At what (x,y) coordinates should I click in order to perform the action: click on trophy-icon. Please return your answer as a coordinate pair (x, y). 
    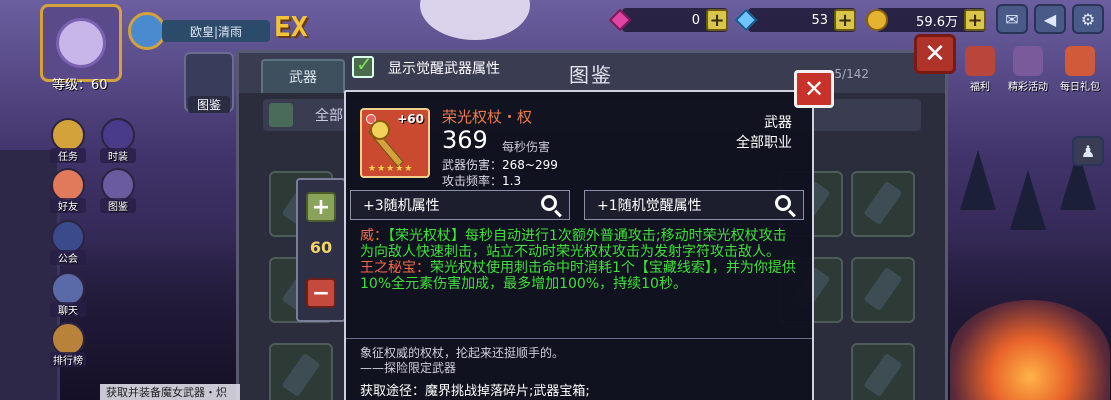
    Looking at the image, I should click on (68, 339).